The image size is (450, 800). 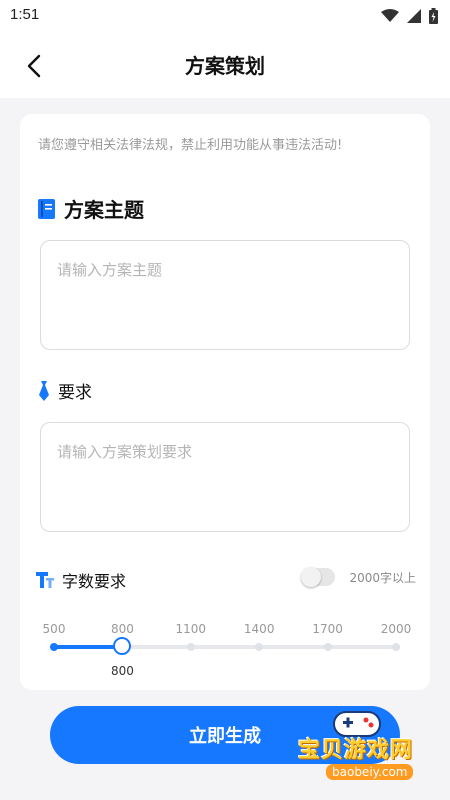 What do you see at coordinates (54, 629) in the screenshot?
I see `tick-label-500: 500` at bounding box center [54, 629].